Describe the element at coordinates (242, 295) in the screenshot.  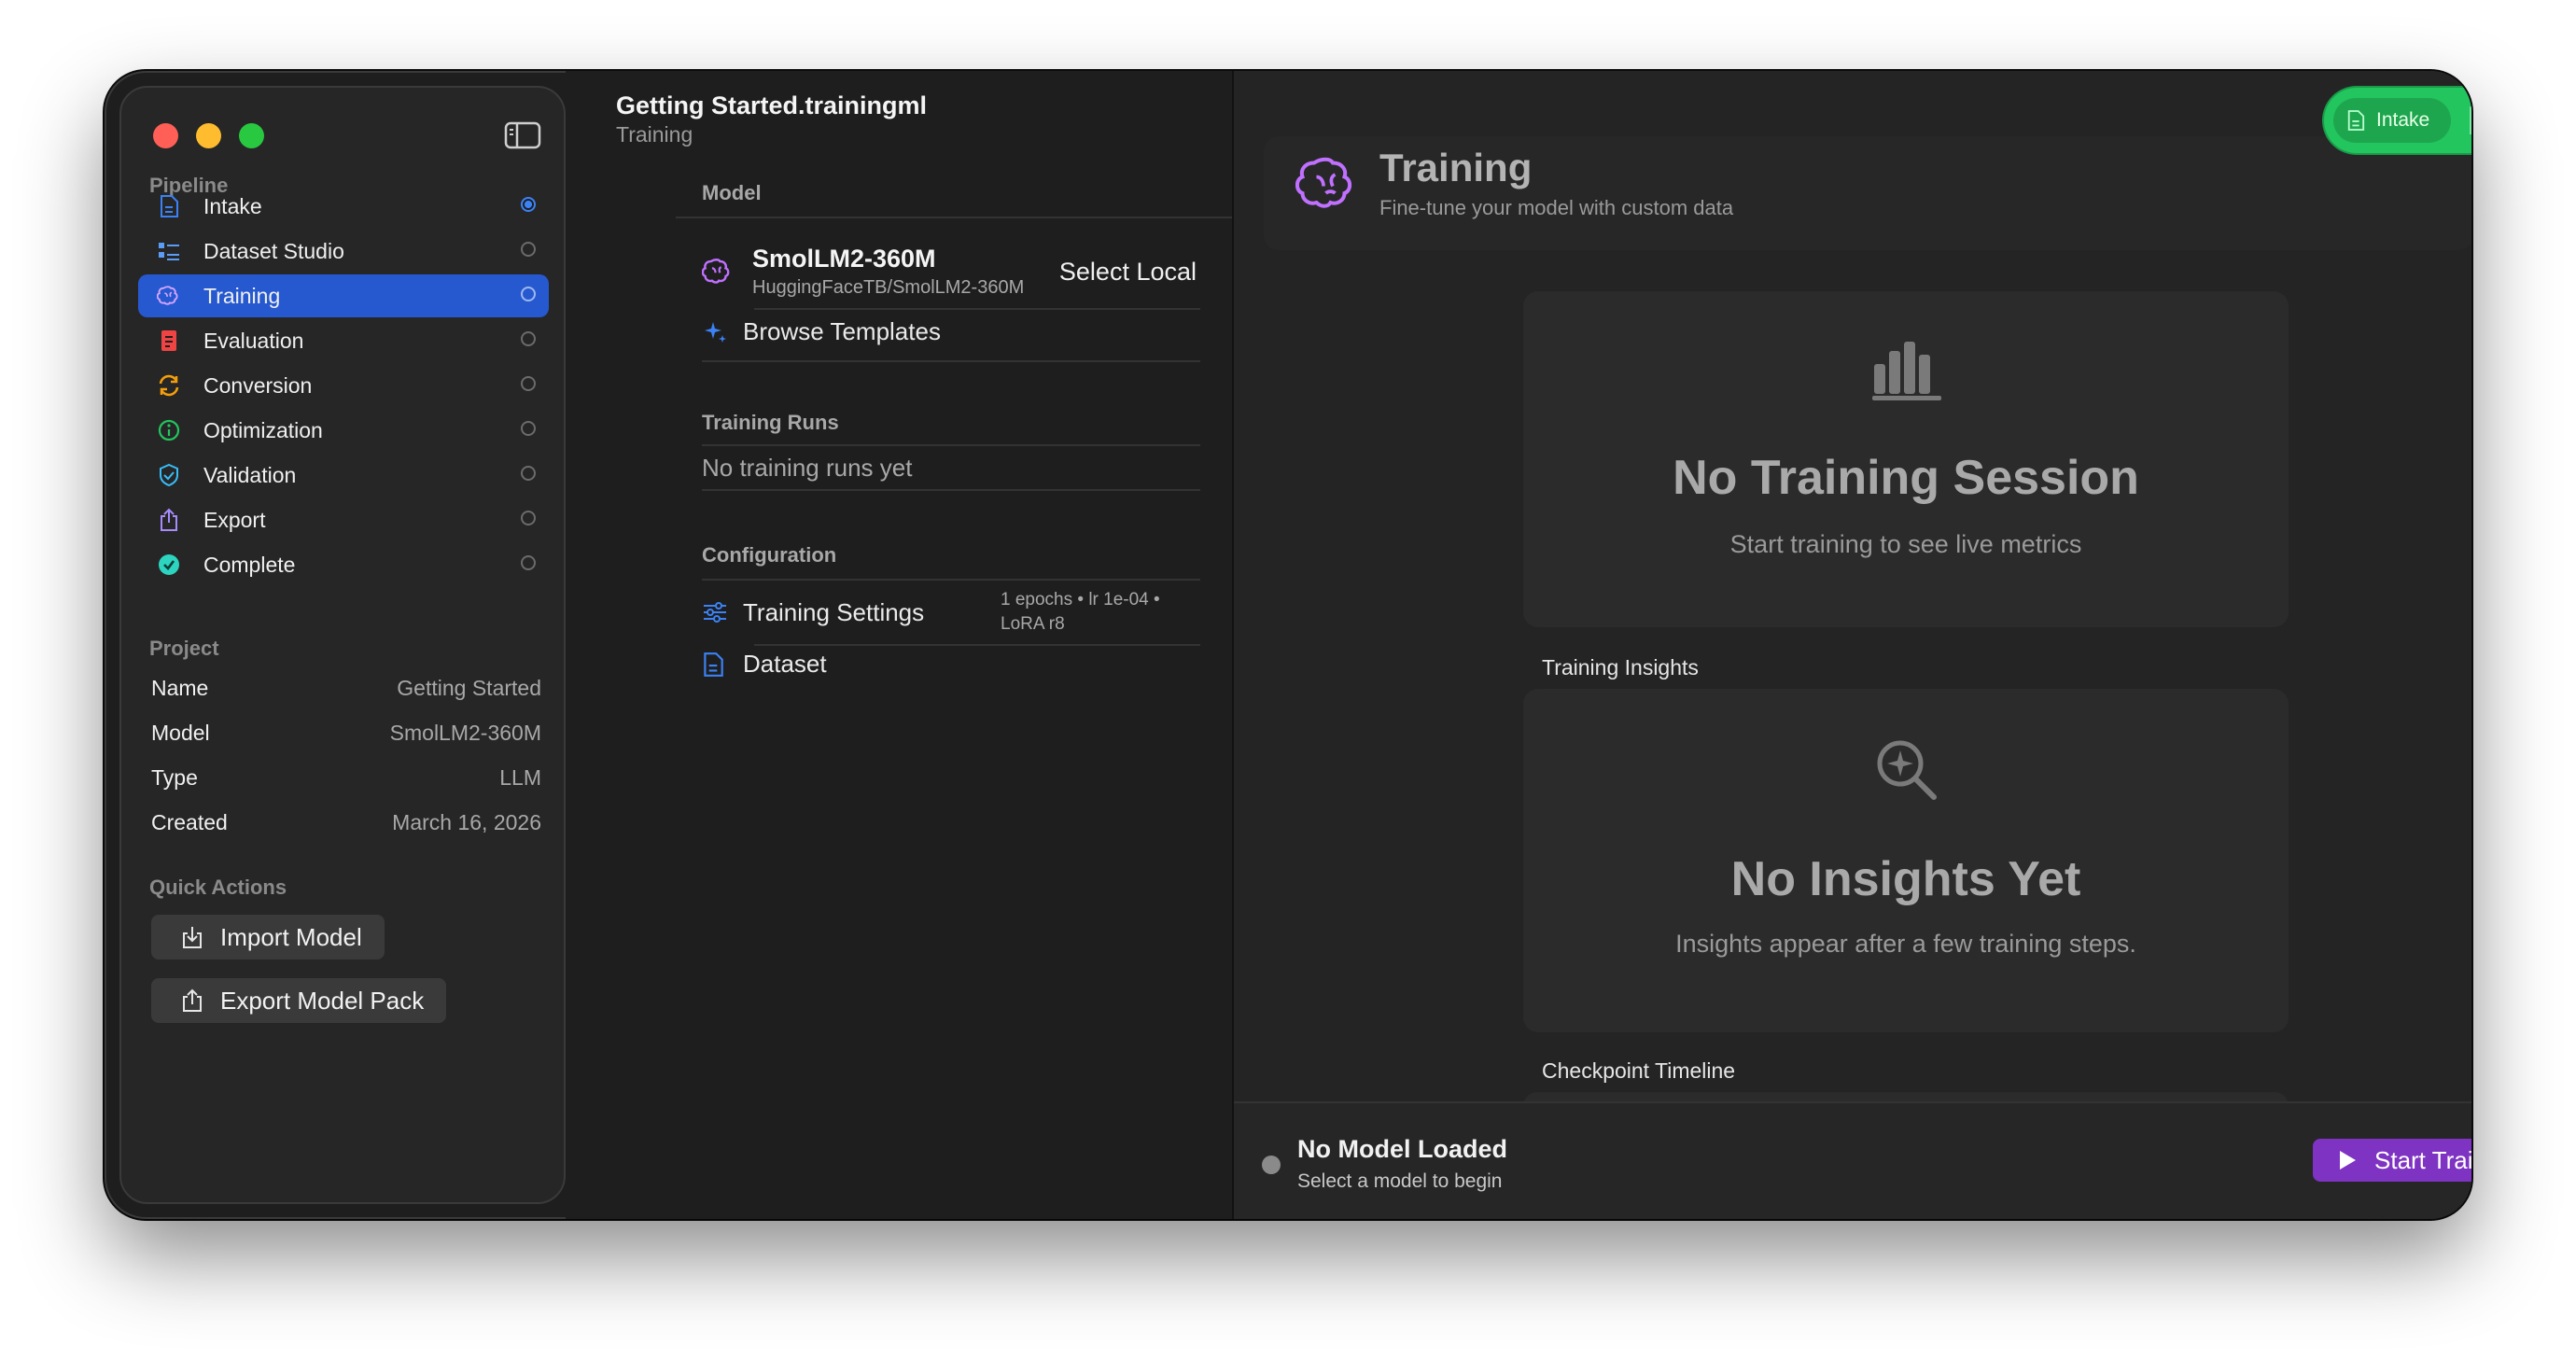
I see `sidebar-item-label: Training` at that location.